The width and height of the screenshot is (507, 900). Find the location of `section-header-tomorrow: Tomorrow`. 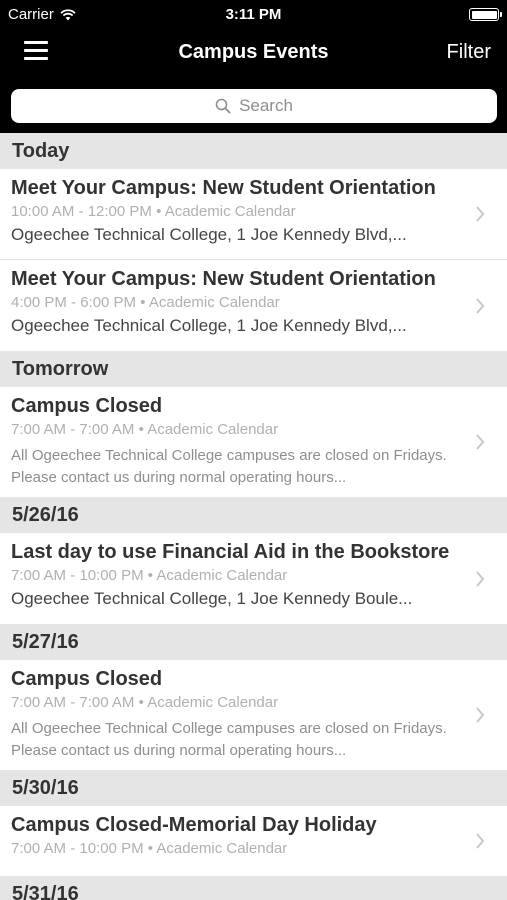

section-header-tomorrow: Tomorrow is located at coordinates (253, 369).